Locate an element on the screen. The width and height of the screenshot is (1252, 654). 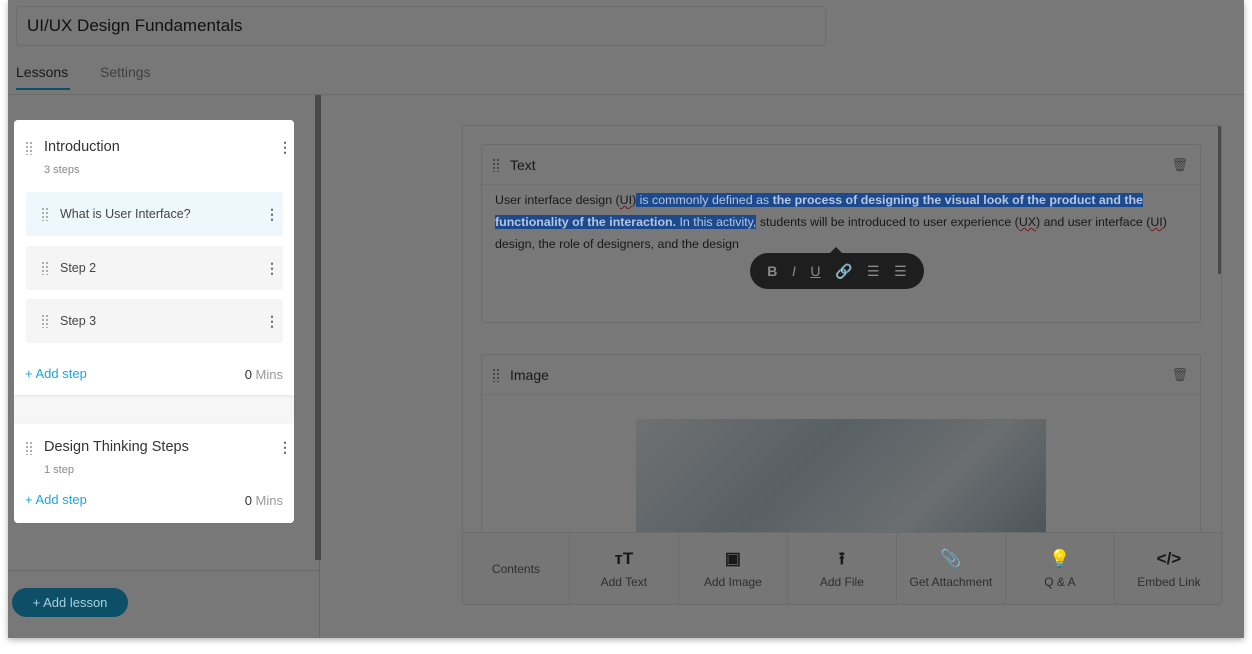
text: UX is located at coordinates (1027, 222).